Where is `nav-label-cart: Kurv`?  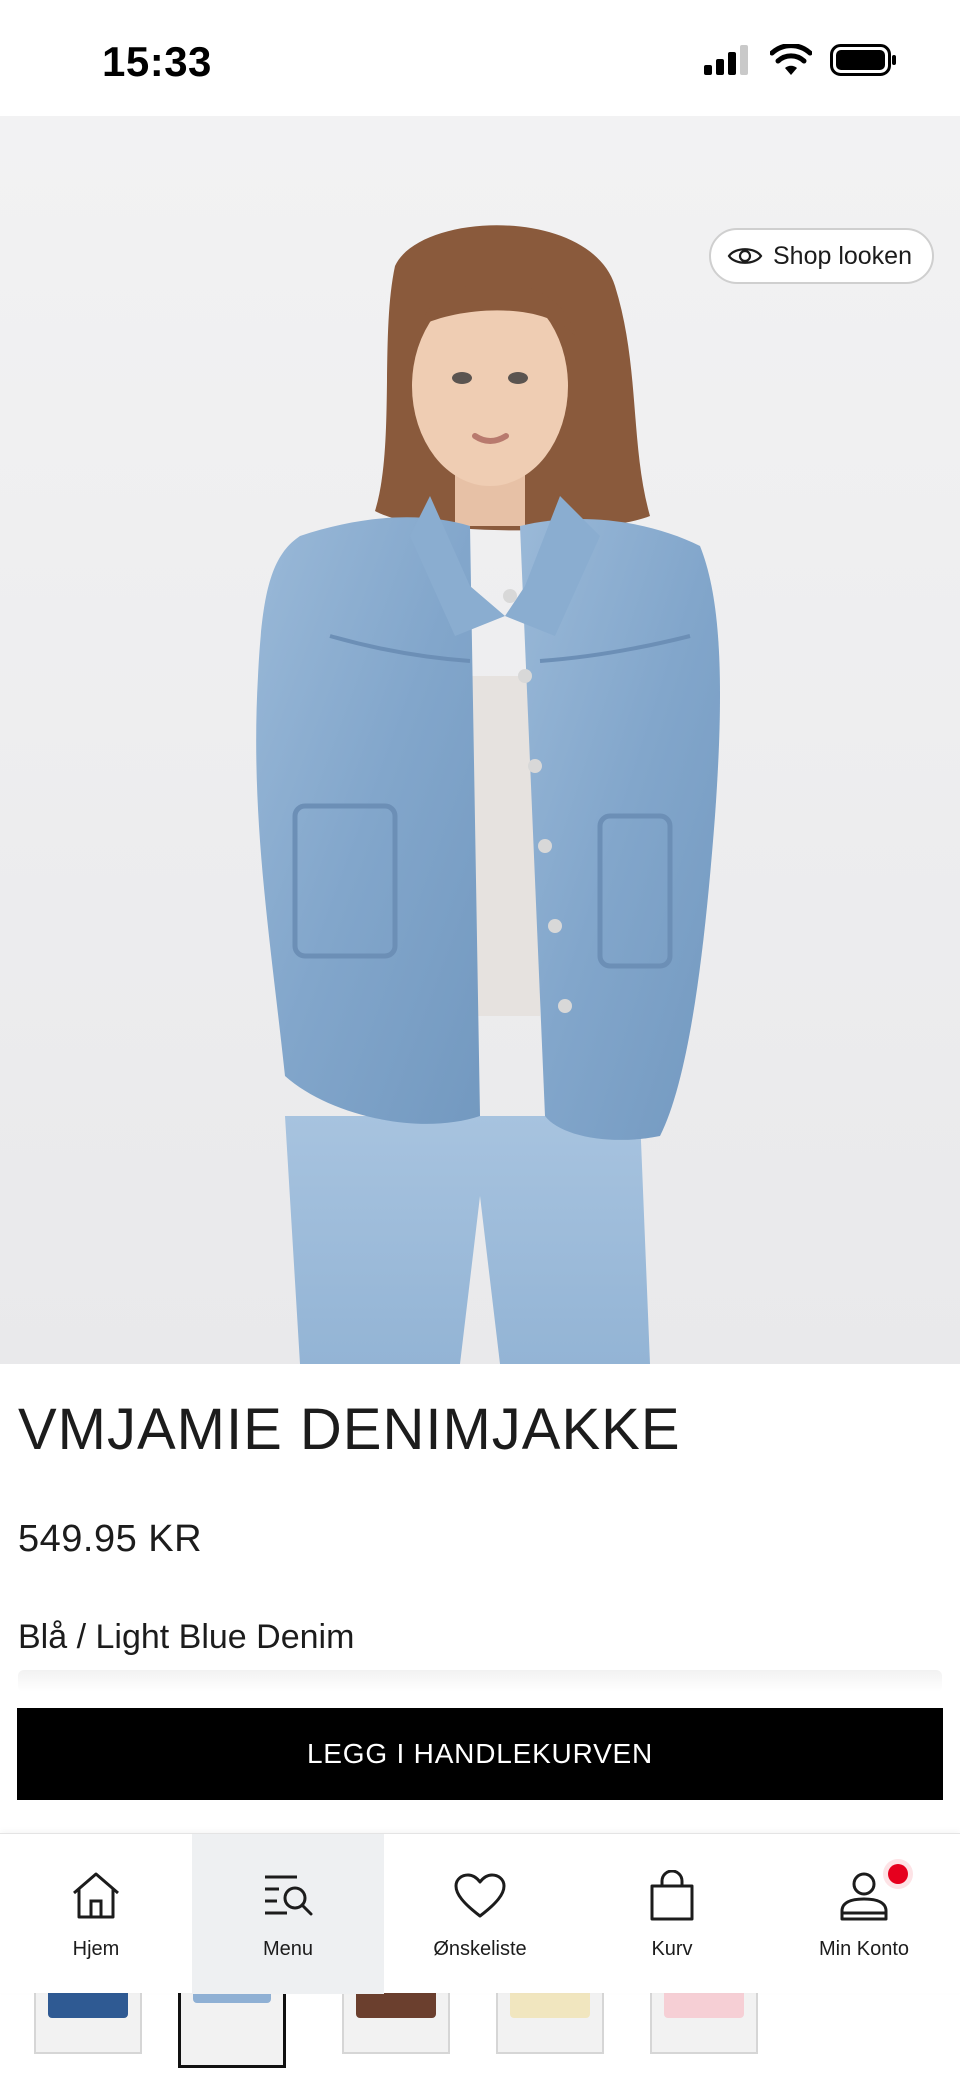
nav-label-cart: Kurv is located at coordinates (672, 1949).